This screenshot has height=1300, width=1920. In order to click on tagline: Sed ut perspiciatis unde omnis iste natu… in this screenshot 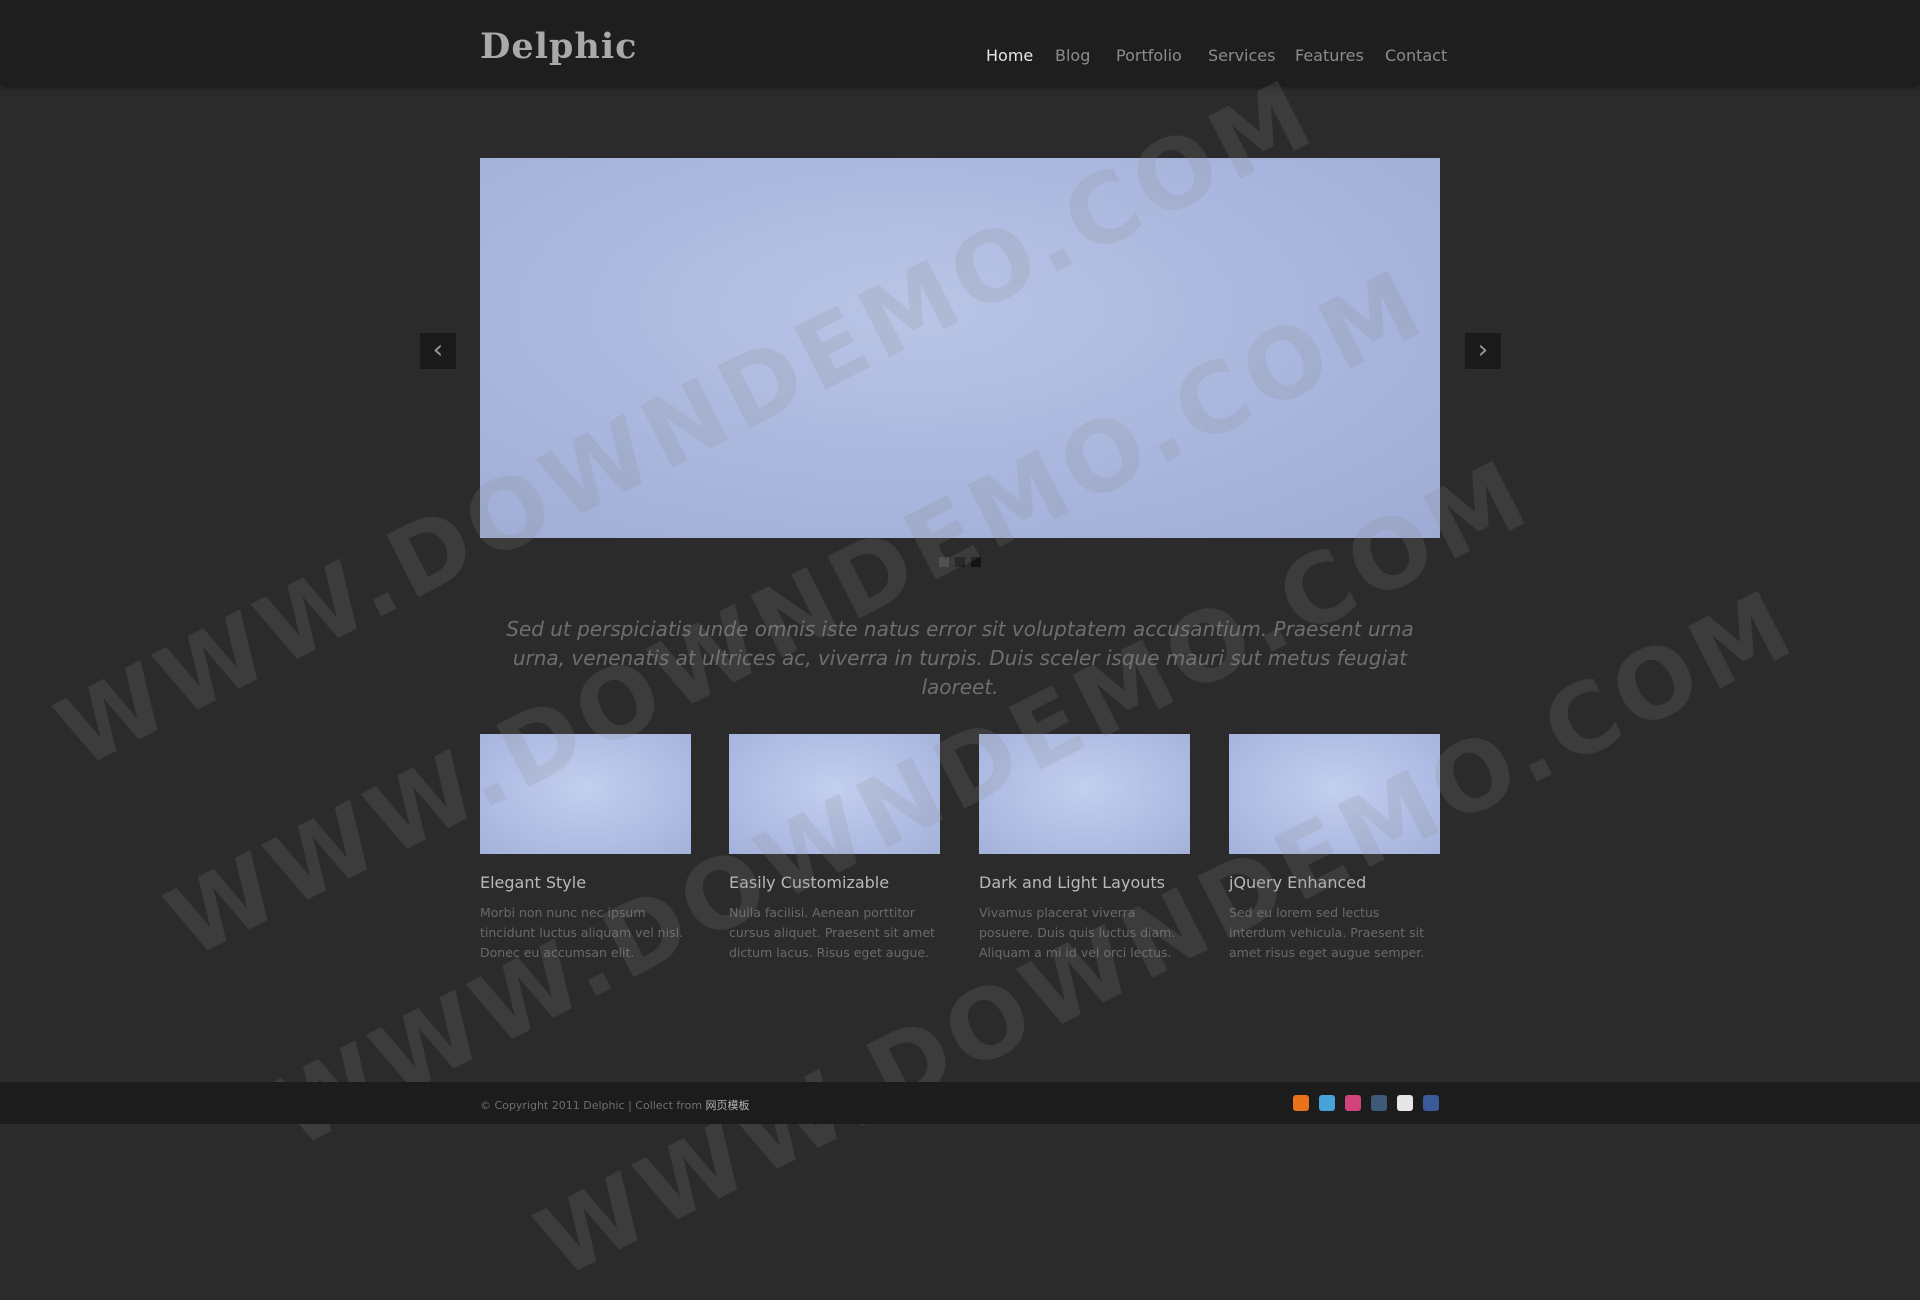, I will do `click(960, 658)`.